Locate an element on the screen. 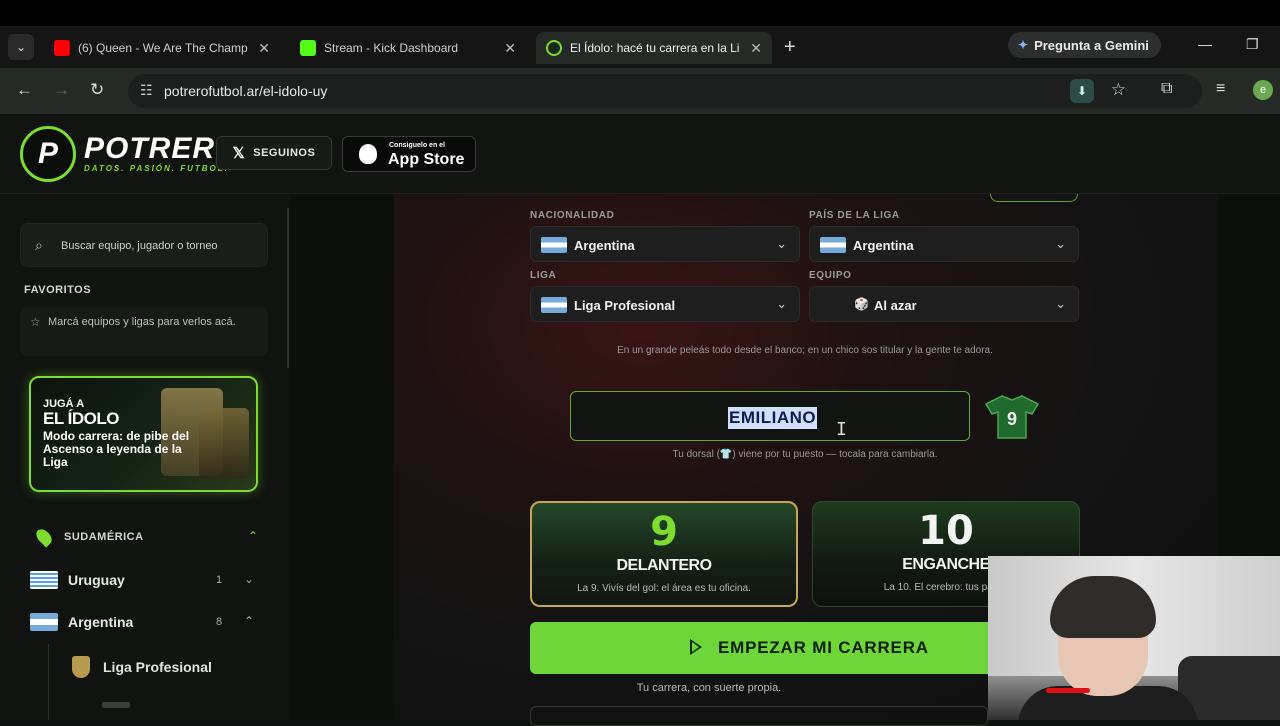 The width and height of the screenshot is (1280, 726). forward-icon: → is located at coordinates (61, 90).